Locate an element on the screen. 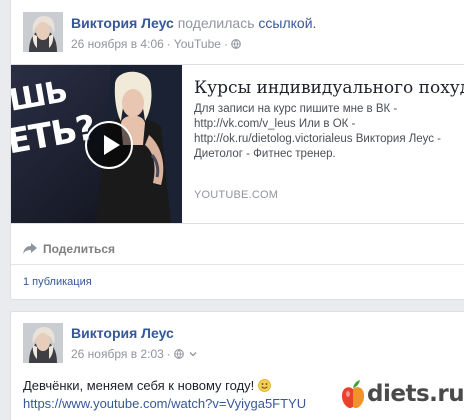 The image size is (464, 420). share-label: Поделиться is located at coordinates (79, 249).